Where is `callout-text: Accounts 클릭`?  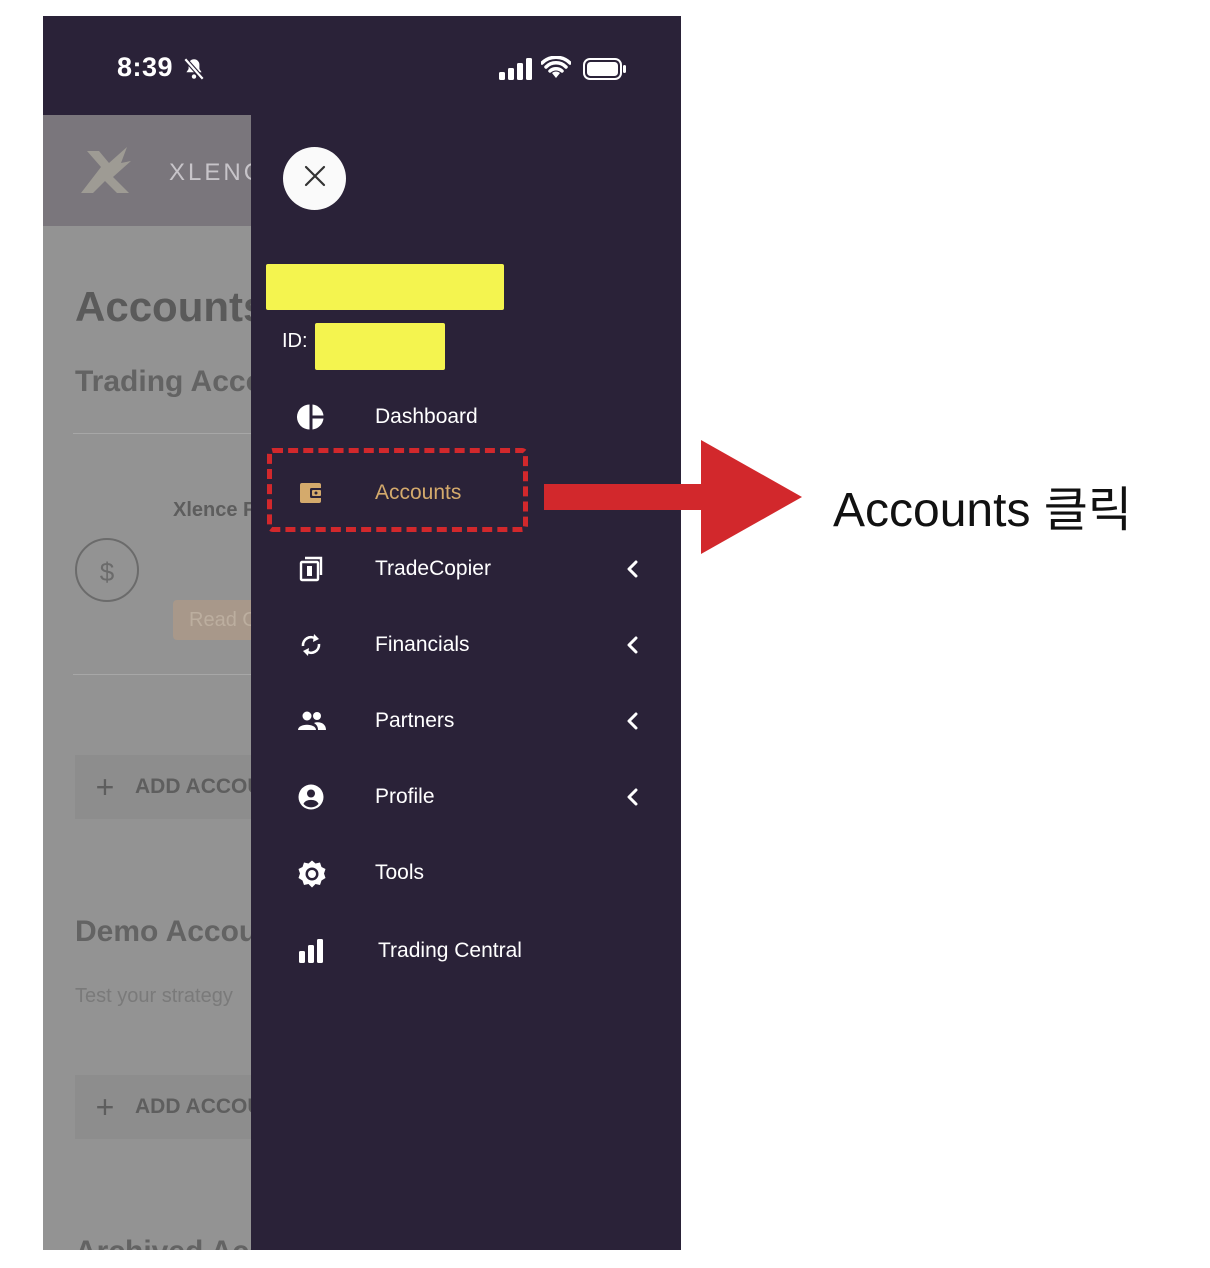
callout-text: Accounts 클릭 is located at coordinates (983, 510).